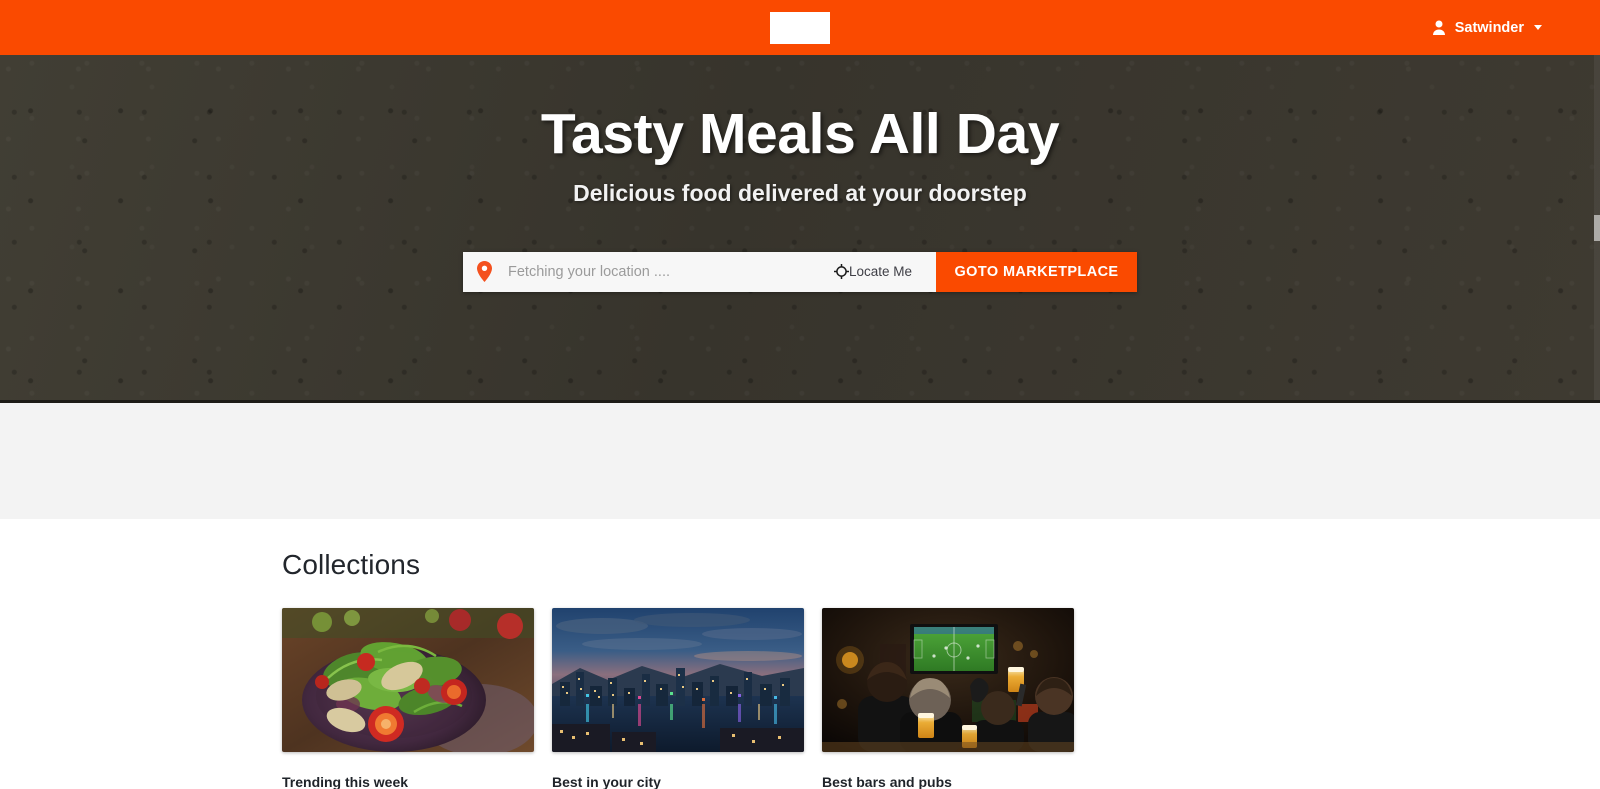  Describe the element at coordinates (887, 781) in the screenshot. I see `collection-card-label: Best bars and pubs` at that location.